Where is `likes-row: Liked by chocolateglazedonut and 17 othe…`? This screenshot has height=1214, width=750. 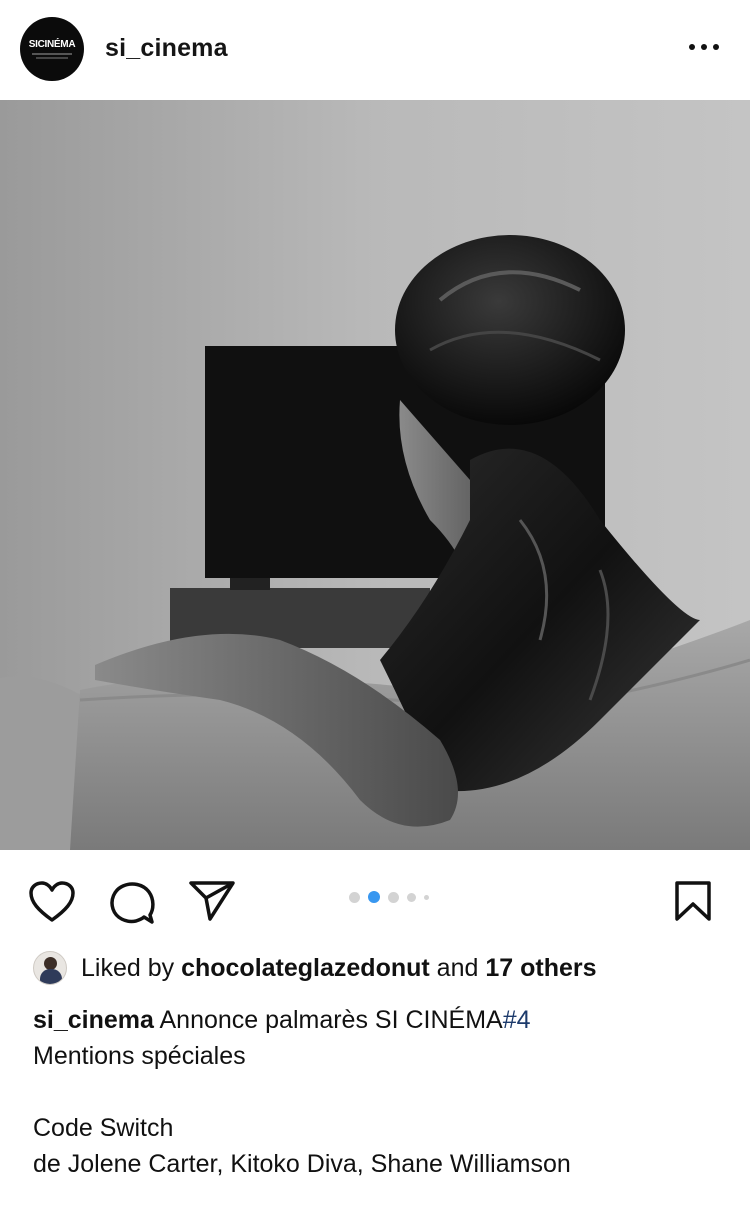 likes-row: Liked by chocolateglazedonut and 17 othe… is located at coordinates (315, 968).